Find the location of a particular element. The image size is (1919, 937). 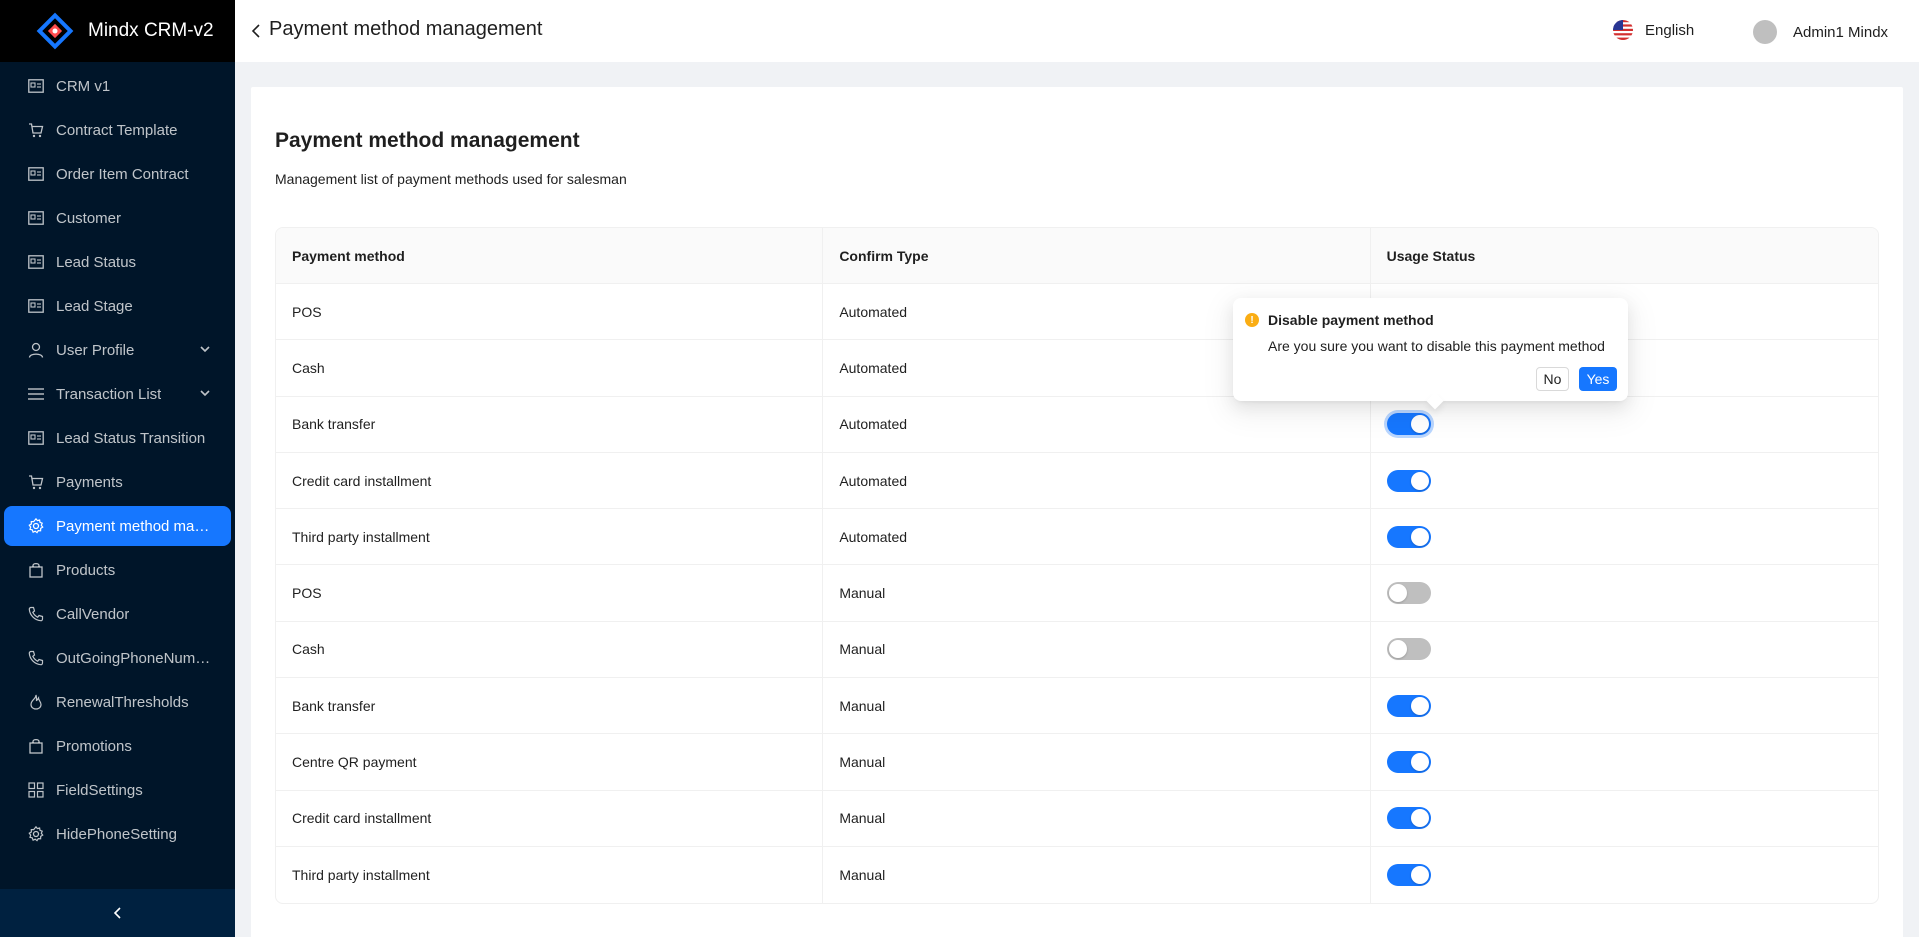

logo-bar: Mindx CRM-v2 is located at coordinates (117, 31).